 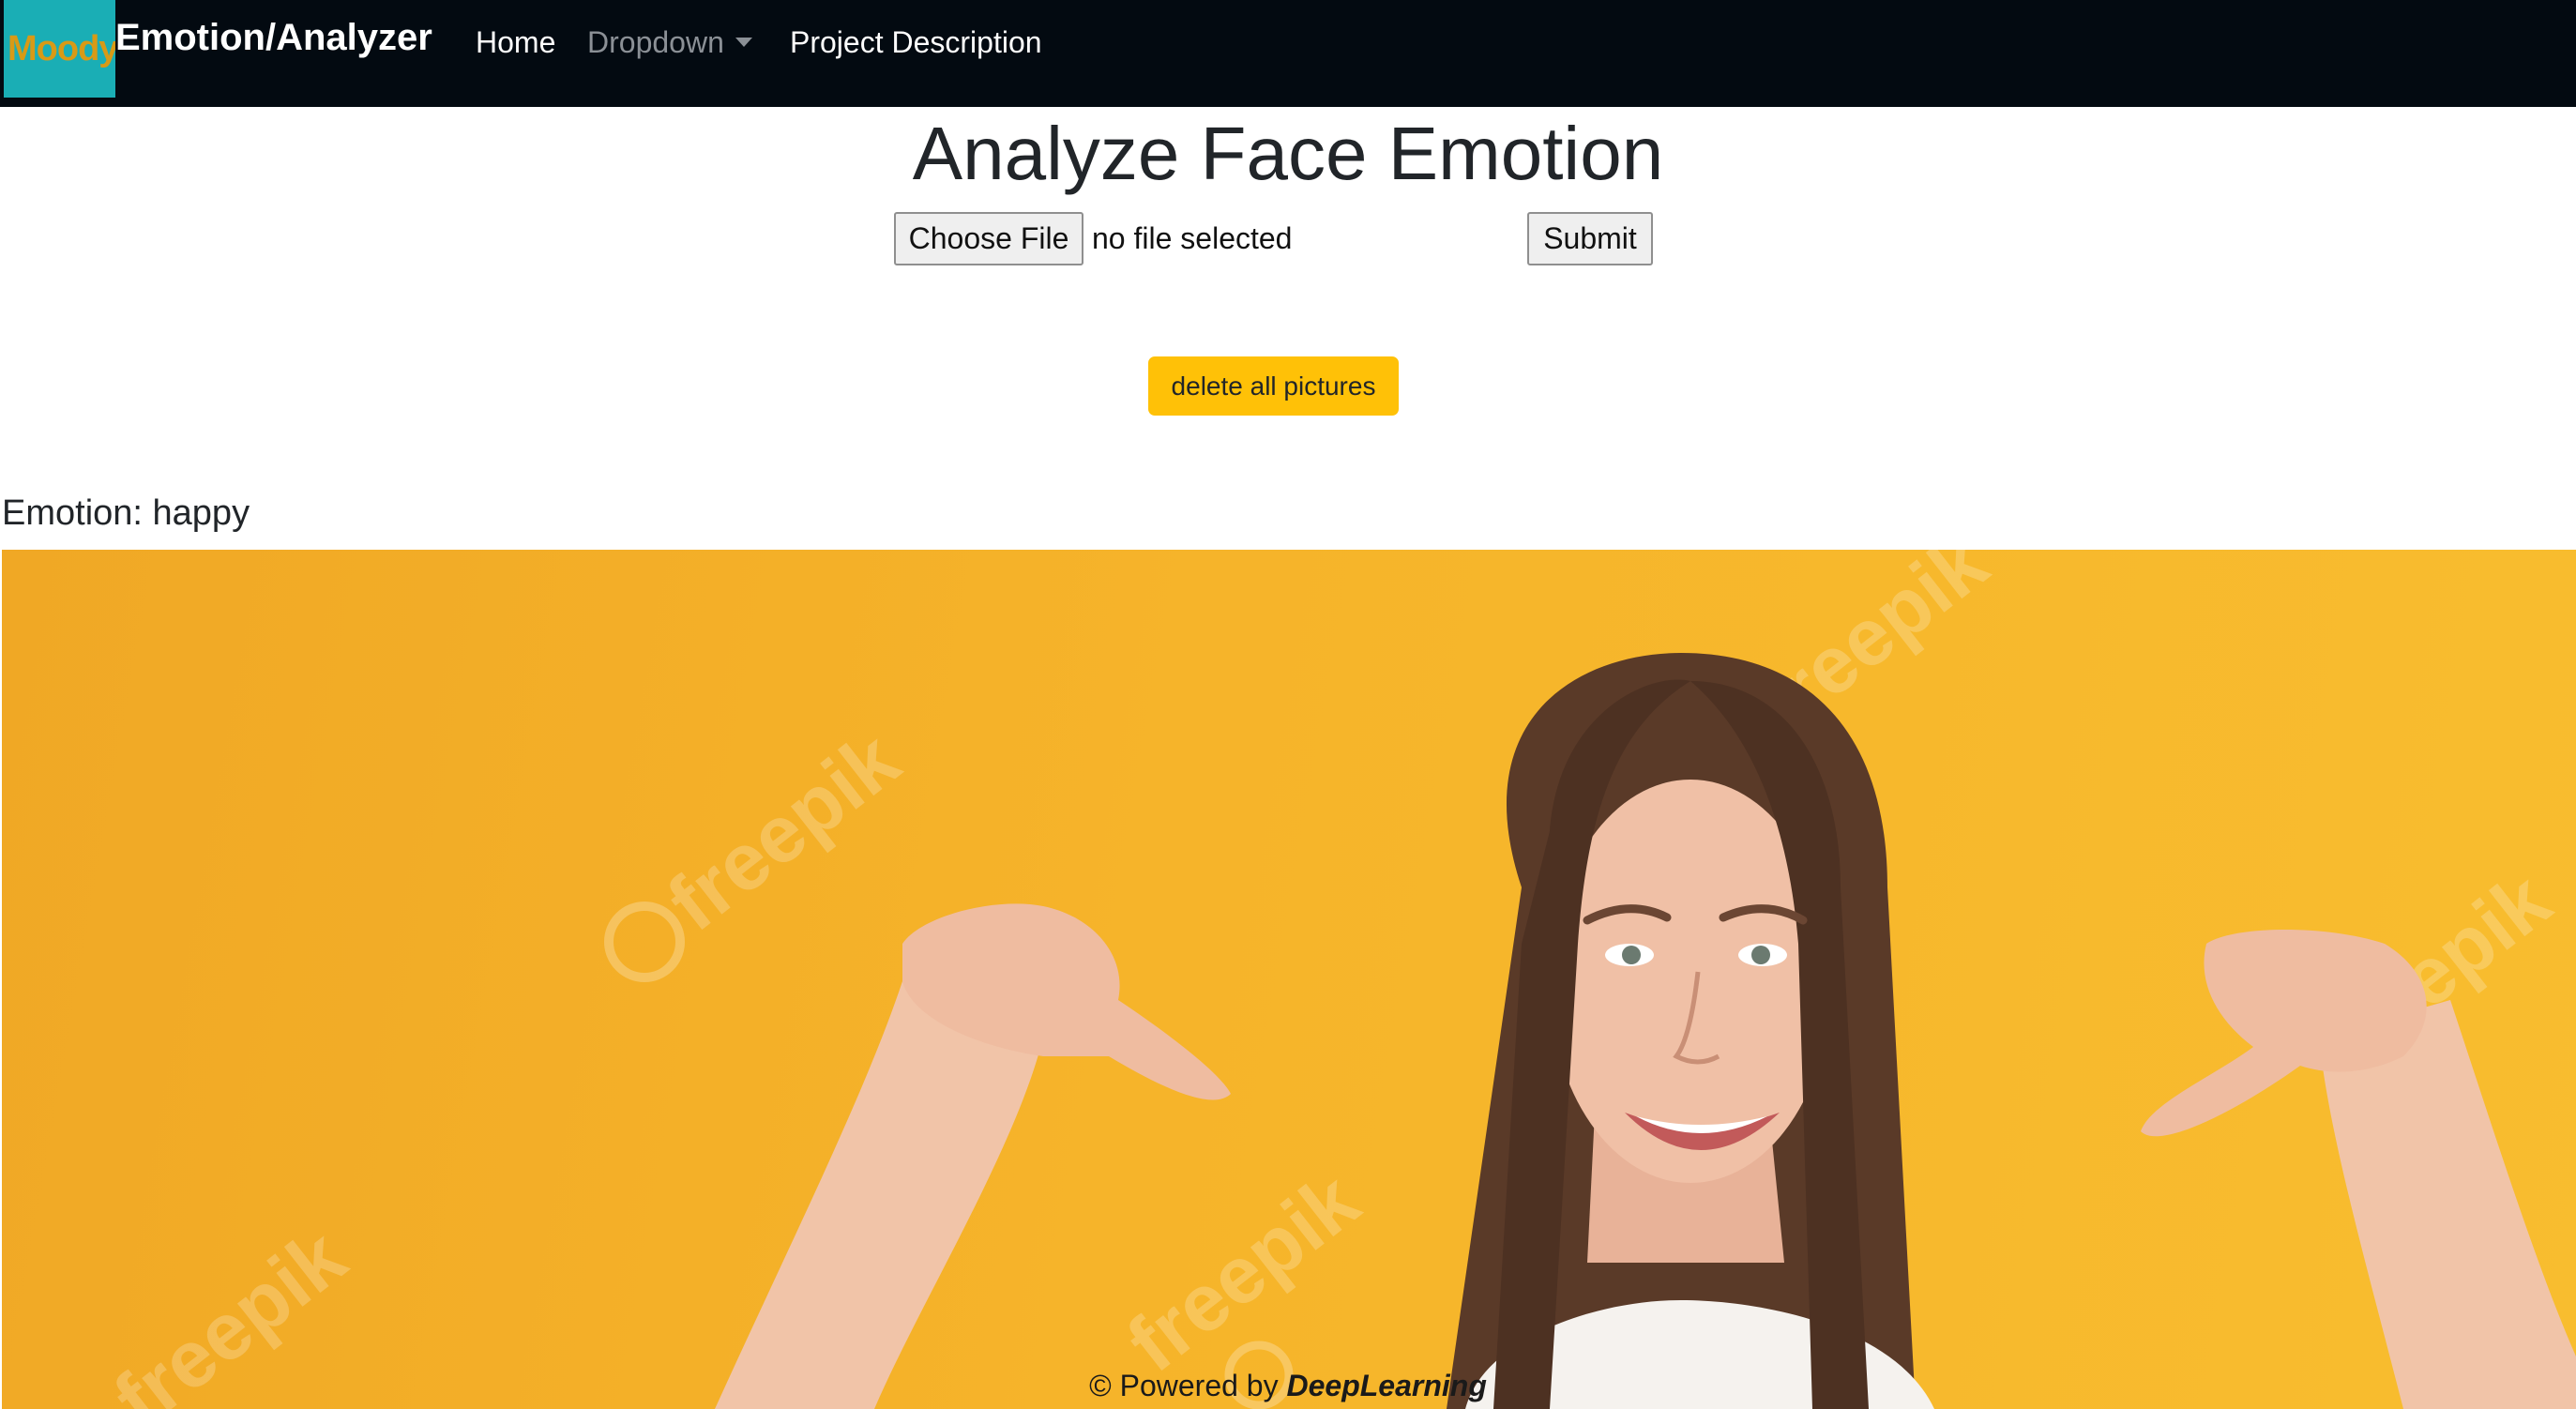 I want to click on footer-prefix: © Powered by, so click(x=1184, y=1385).